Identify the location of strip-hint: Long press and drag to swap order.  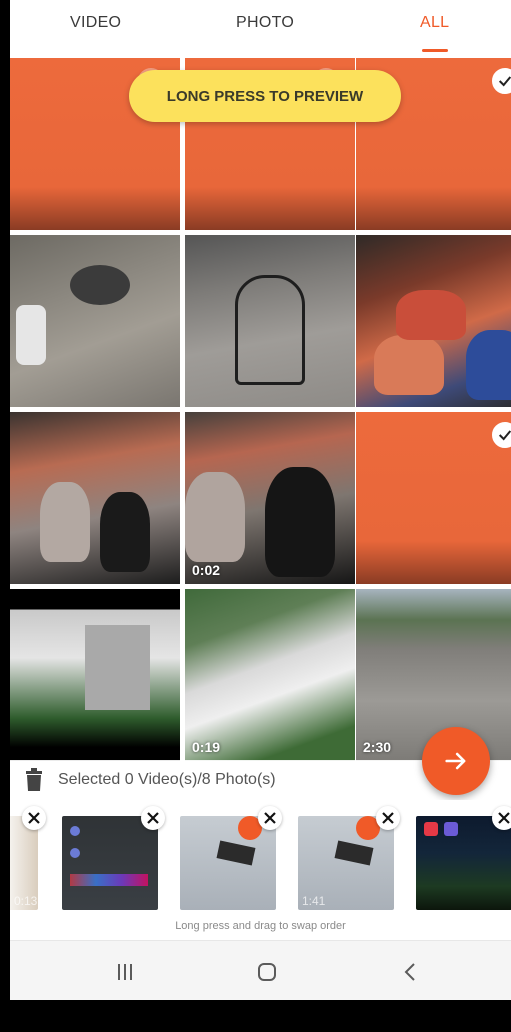
(260, 926).